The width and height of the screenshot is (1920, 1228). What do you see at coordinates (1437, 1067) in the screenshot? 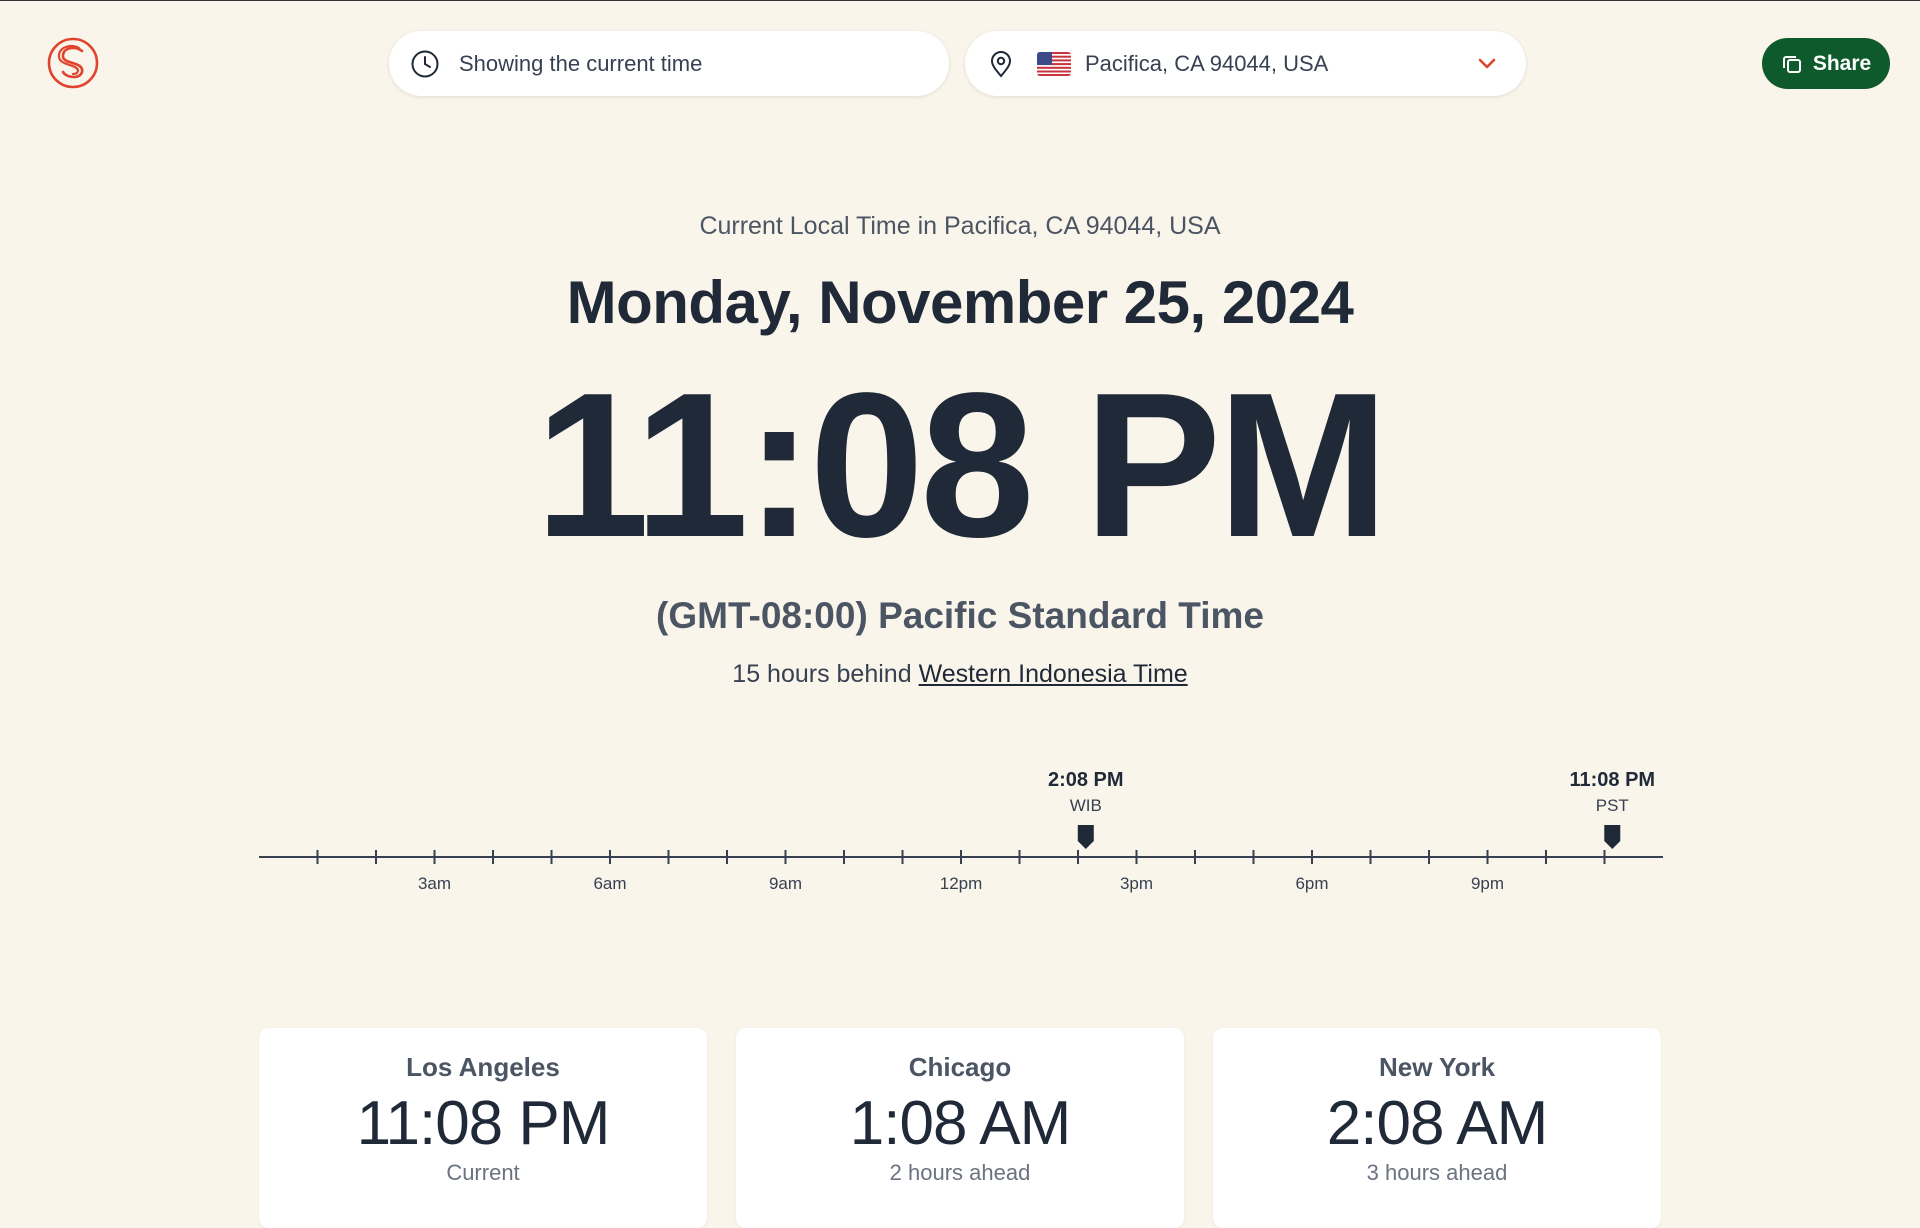
I see `city-name: New York` at bounding box center [1437, 1067].